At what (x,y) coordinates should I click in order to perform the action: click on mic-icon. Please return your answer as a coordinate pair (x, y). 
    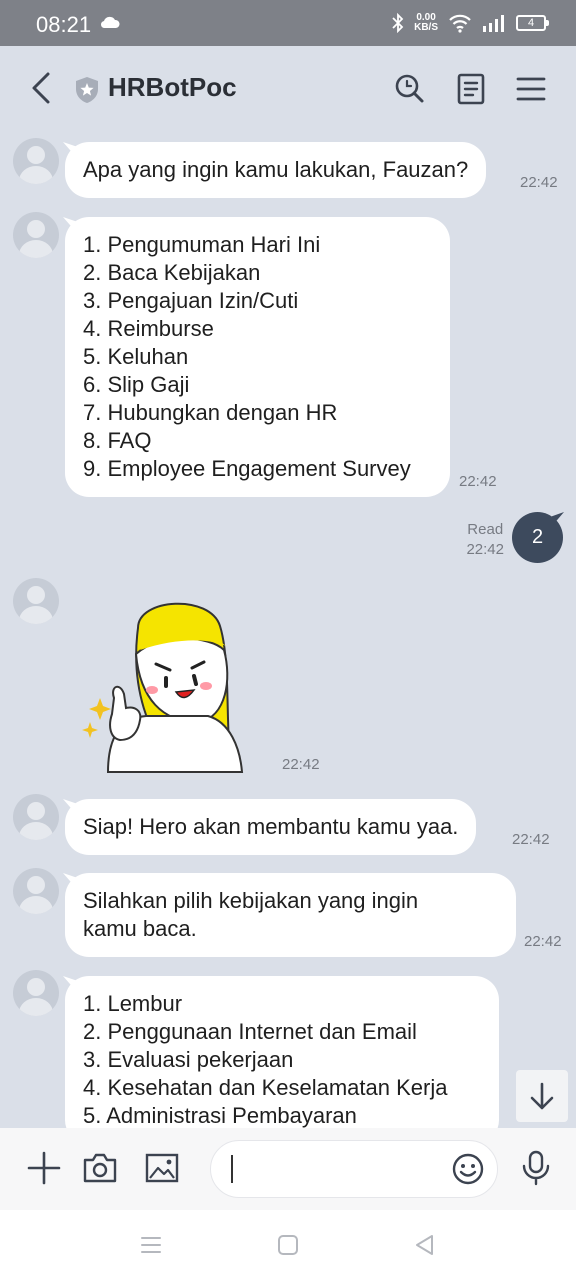
    Looking at the image, I should click on (536, 1168).